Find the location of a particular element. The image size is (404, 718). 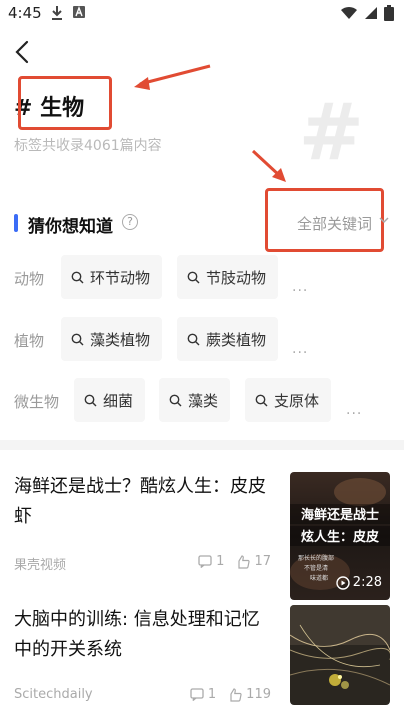

annotation-arrow-title is located at coordinates (172, 77).